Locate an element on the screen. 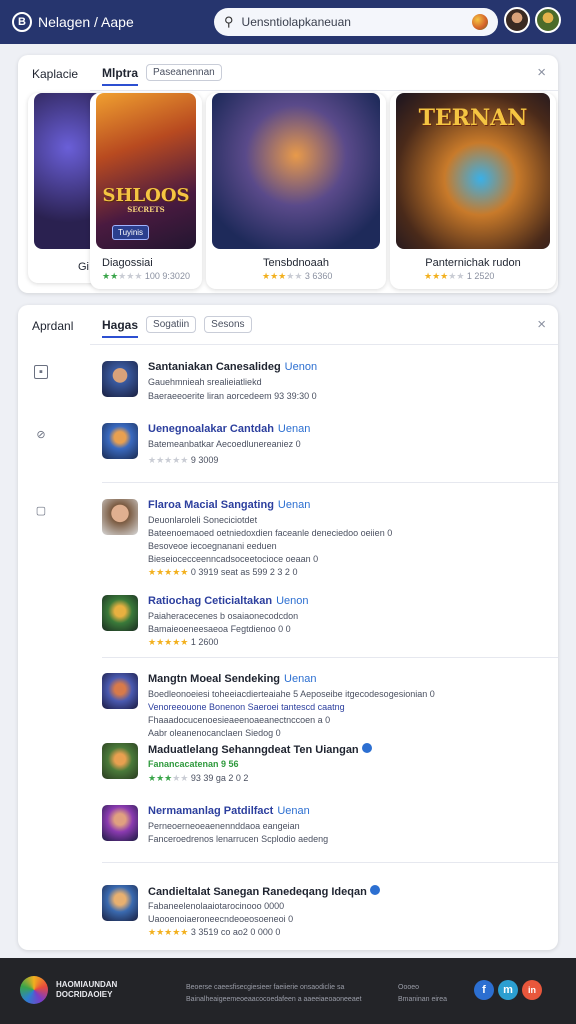 The height and width of the screenshot is (1024, 576). checkbox-icon: ▪ is located at coordinates (41, 372).